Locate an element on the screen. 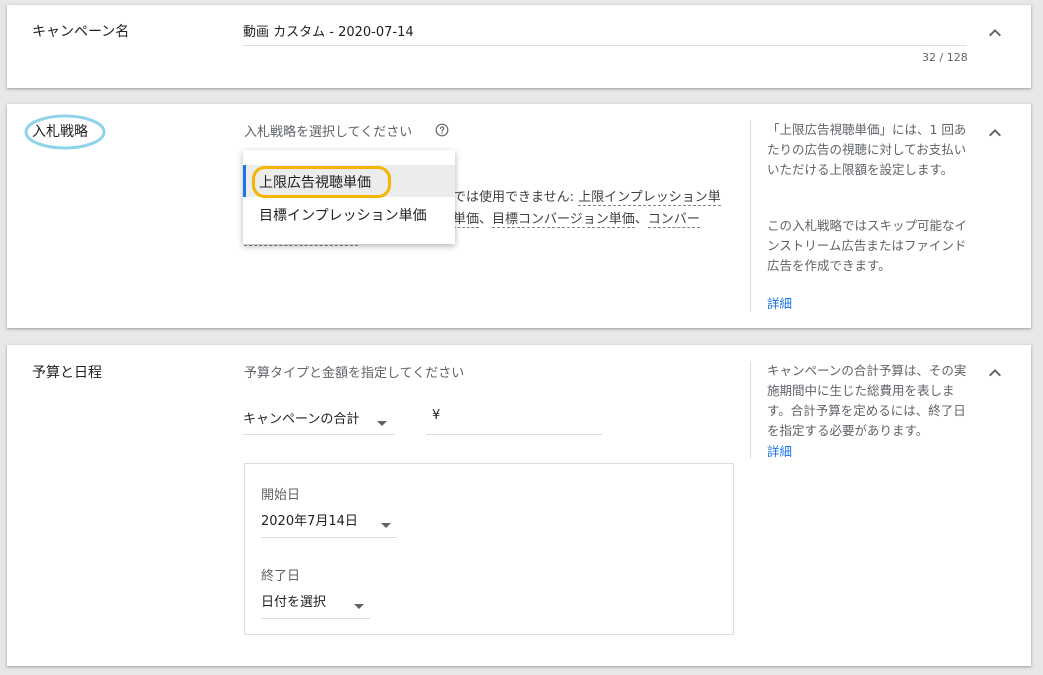 This screenshot has height=675, width=1043. link-cpm: 単価 is located at coordinates (466, 220).